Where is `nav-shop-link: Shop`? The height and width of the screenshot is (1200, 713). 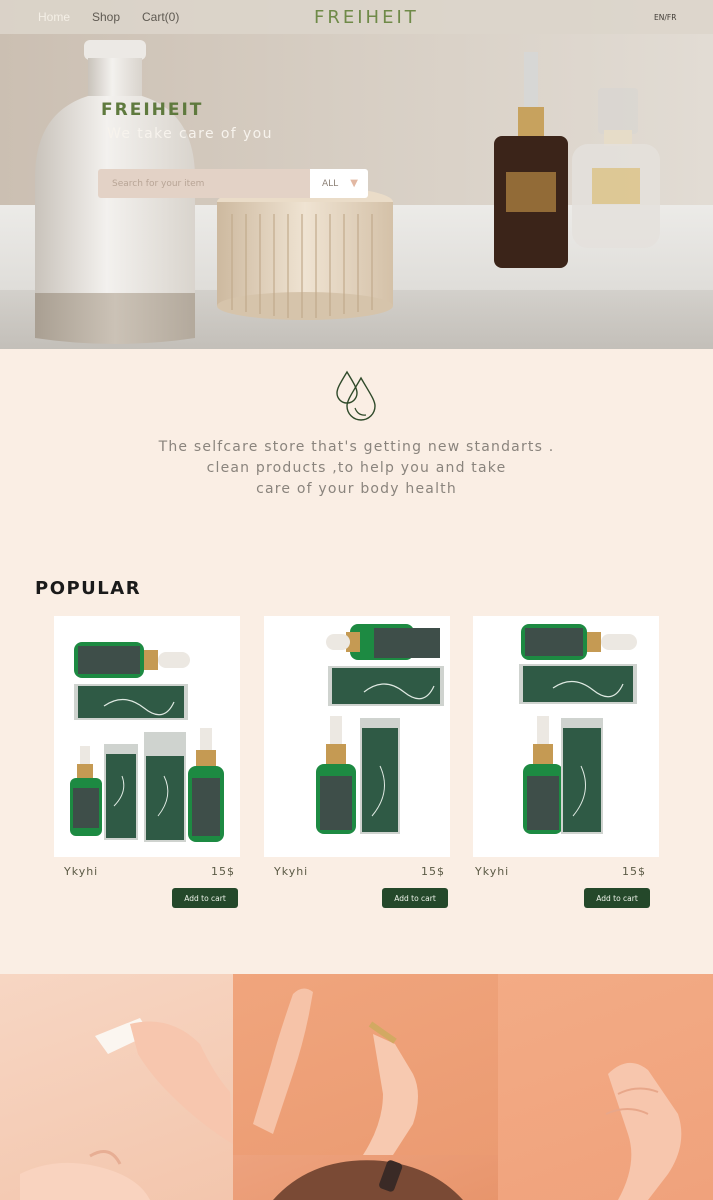
nav-shop-link: Shop is located at coordinates (106, 17).